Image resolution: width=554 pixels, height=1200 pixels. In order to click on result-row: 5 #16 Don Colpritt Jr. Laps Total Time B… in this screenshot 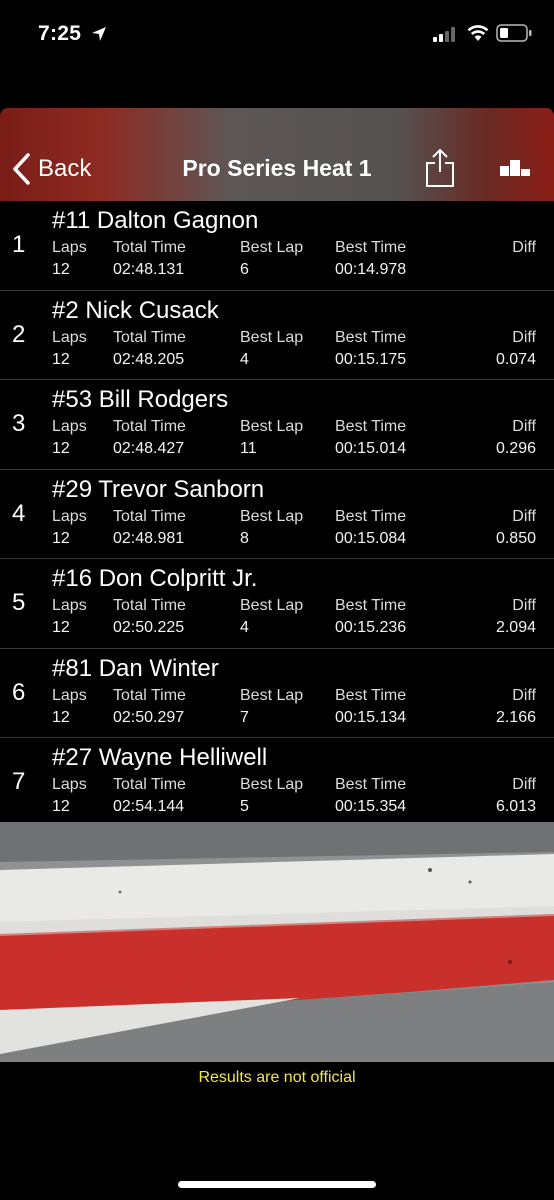, I will do `click(277, 604)`.